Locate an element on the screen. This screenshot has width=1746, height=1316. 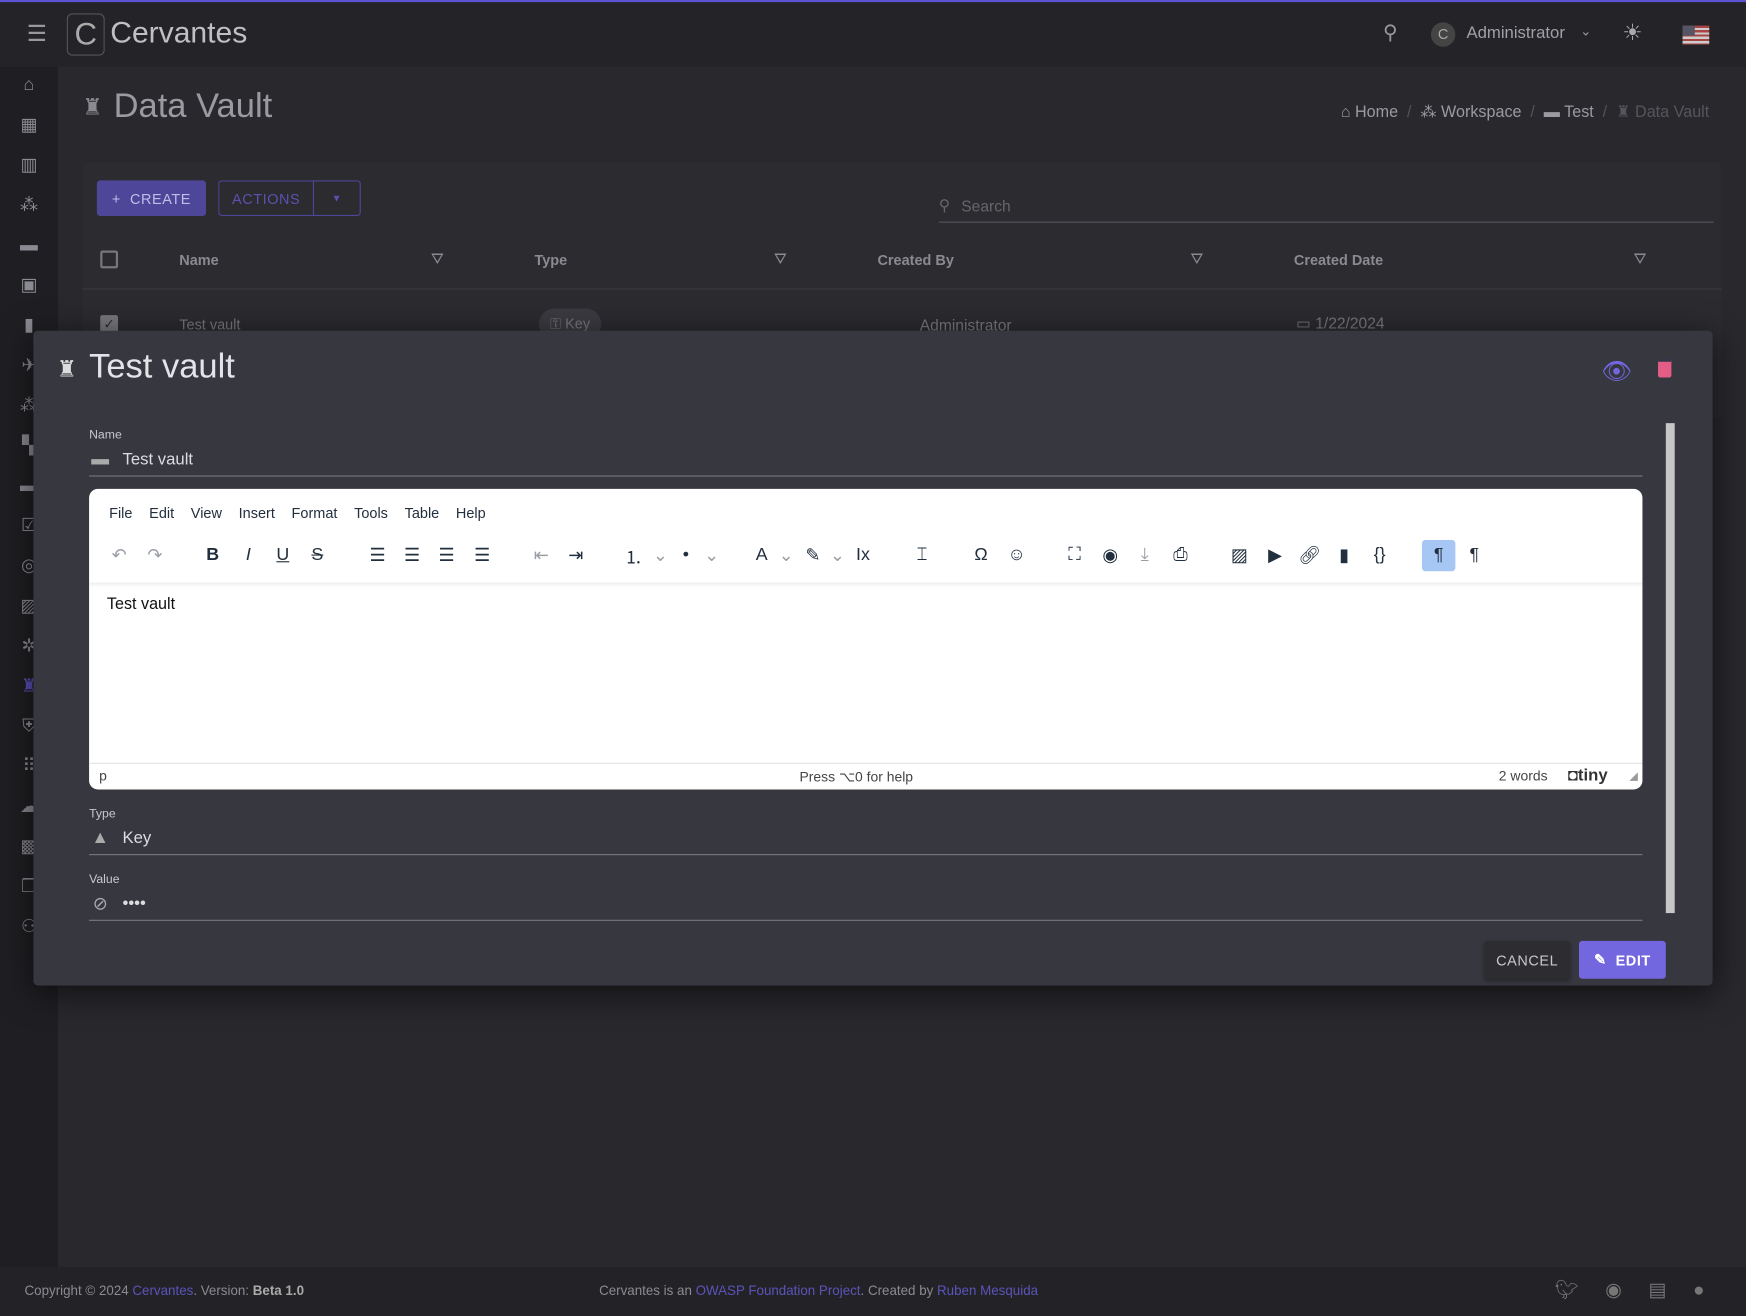
help-hint: Press ⌥0 for help is located at coordinates (856, 777).